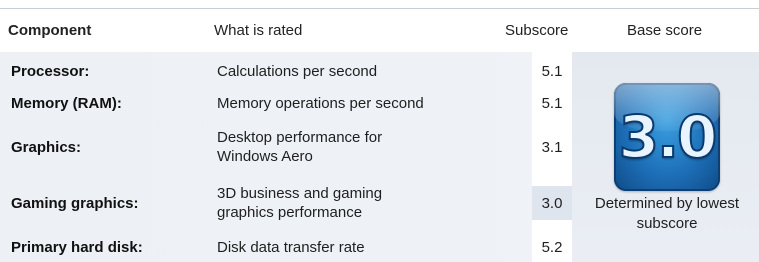  Describe the element at coordinates (50, 30) in the screenshot. I see `header-component: Component` at that location.